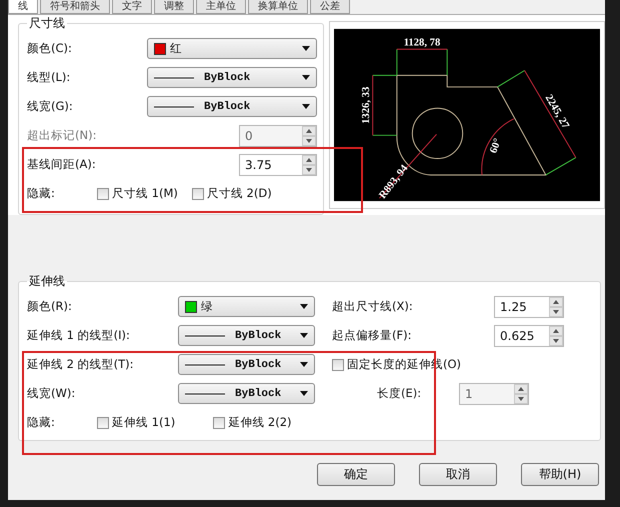 The width and height of the screenshot is (620, 507). Describe the element at coordinates (239, 193) in the screenshot. I see `checkbox-label: 尺寸线 2(D)` at that location.